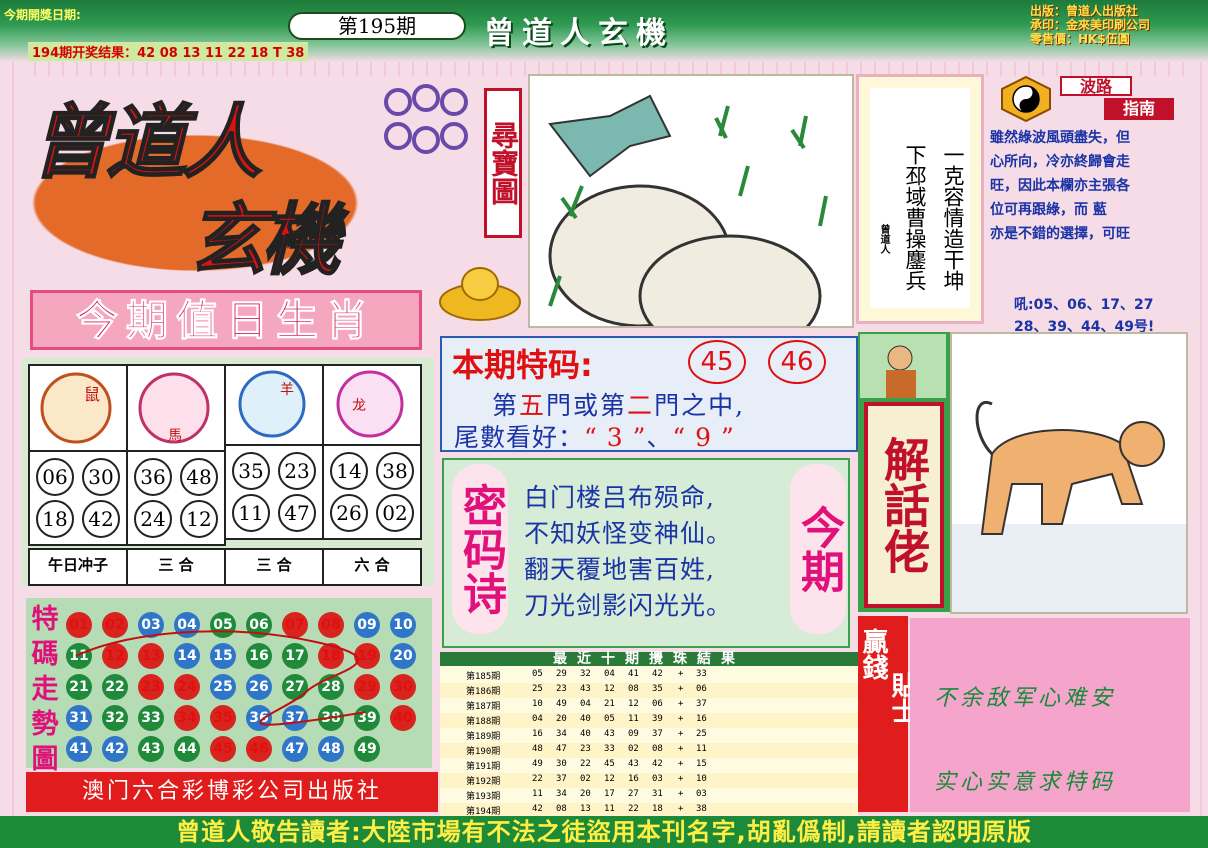 This screenshot has width=1208, height=848. What do you see at coordinates (367, 656) in the screenshot?
I see `trend-number-ball: 19` at bounding box center [367, 656].